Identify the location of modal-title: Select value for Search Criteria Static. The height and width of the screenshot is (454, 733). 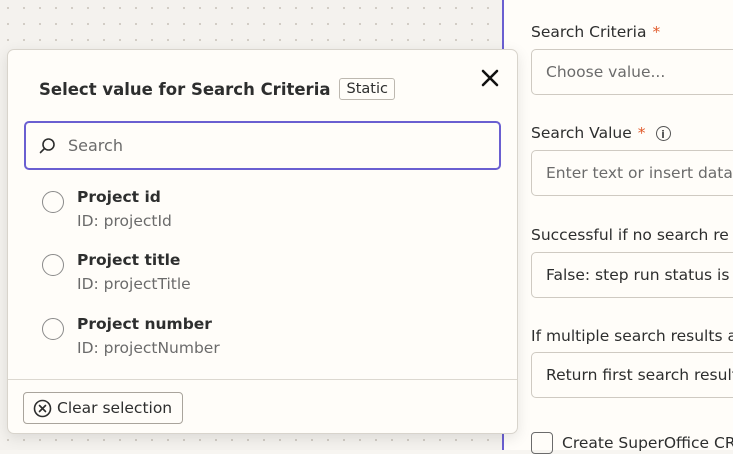
(217, 89).